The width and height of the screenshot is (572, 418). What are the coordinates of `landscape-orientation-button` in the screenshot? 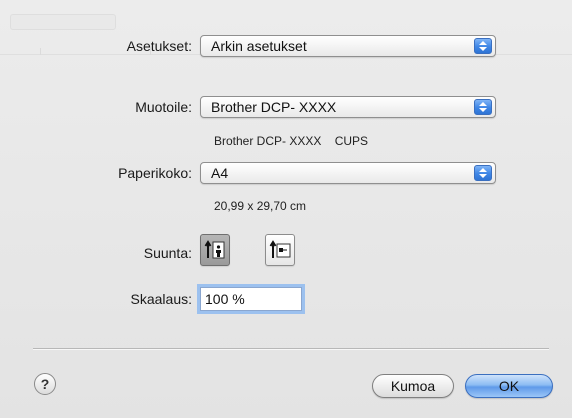 It's located at (280, 250).